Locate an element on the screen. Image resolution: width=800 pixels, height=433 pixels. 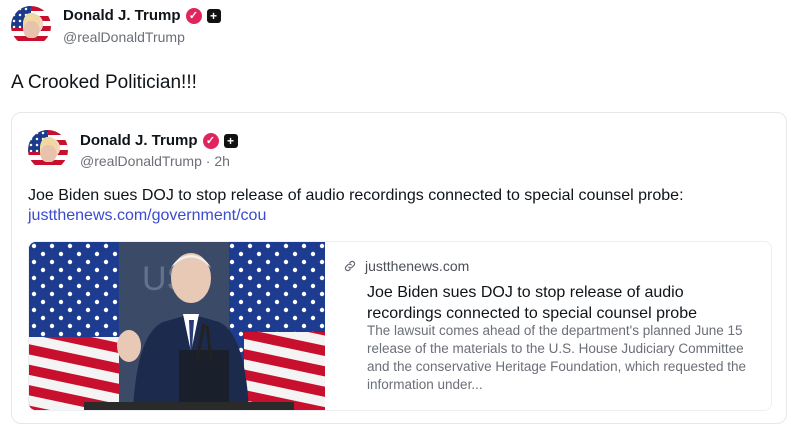
quoted-author-handle: @realDonaldTrump is located at coordinates (141, 161).